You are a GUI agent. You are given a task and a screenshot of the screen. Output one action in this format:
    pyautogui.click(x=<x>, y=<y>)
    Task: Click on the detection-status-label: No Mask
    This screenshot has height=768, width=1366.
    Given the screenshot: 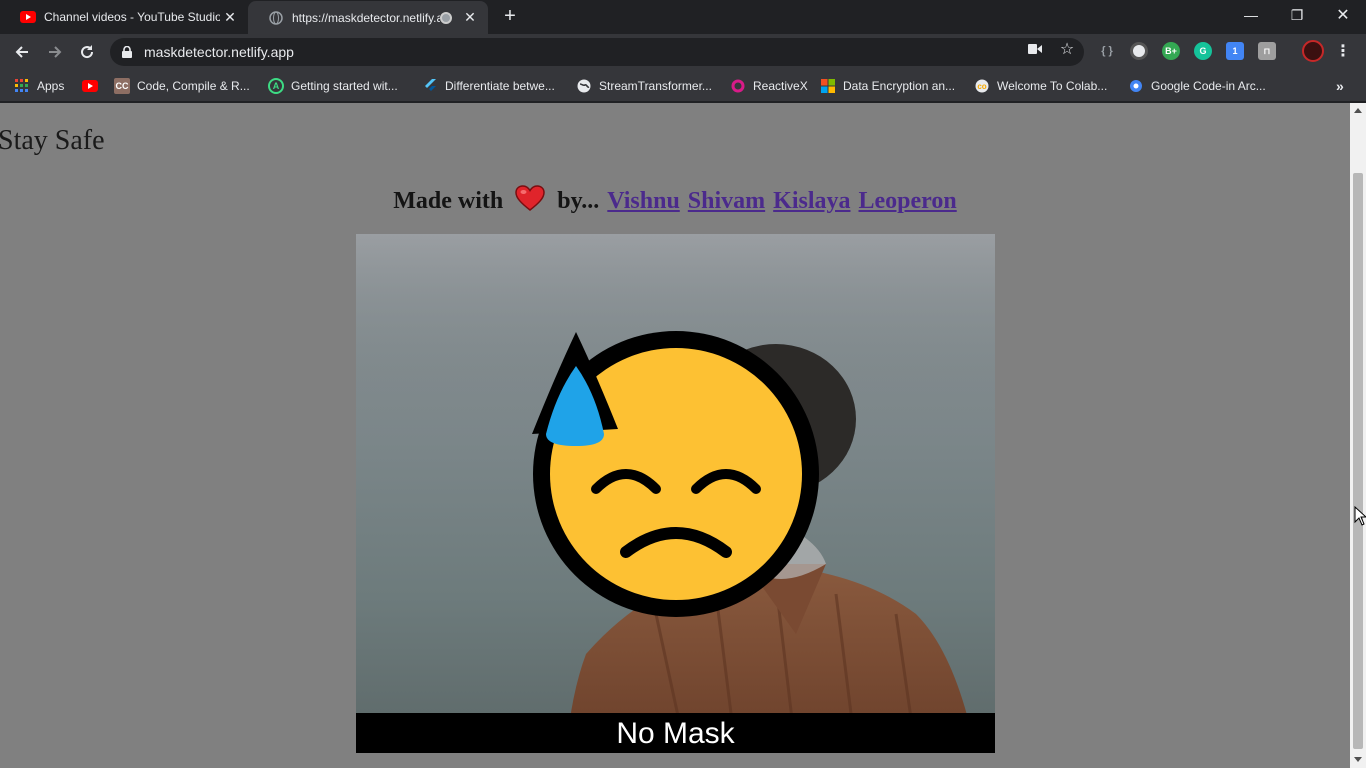 What is the action you would take?
    pyautogui.click(x=675, y=733)
    